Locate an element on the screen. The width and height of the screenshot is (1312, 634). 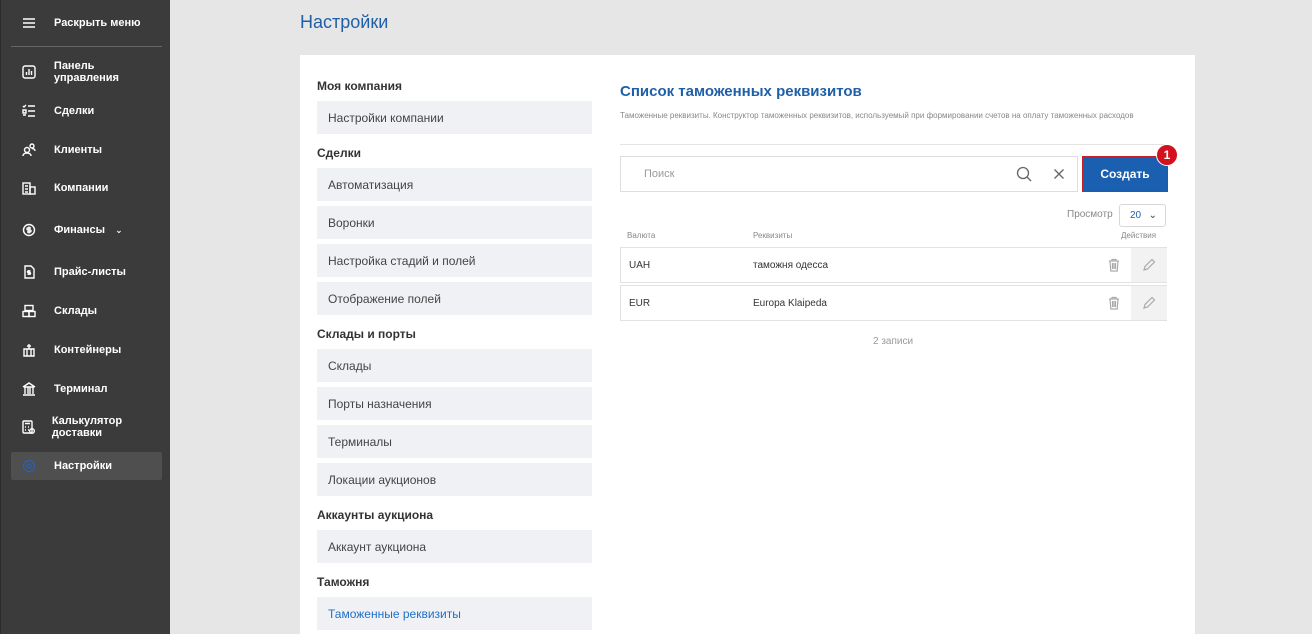
menu-item-auction-account: Аккаунт аукциона is located at coordinates (454, 546).